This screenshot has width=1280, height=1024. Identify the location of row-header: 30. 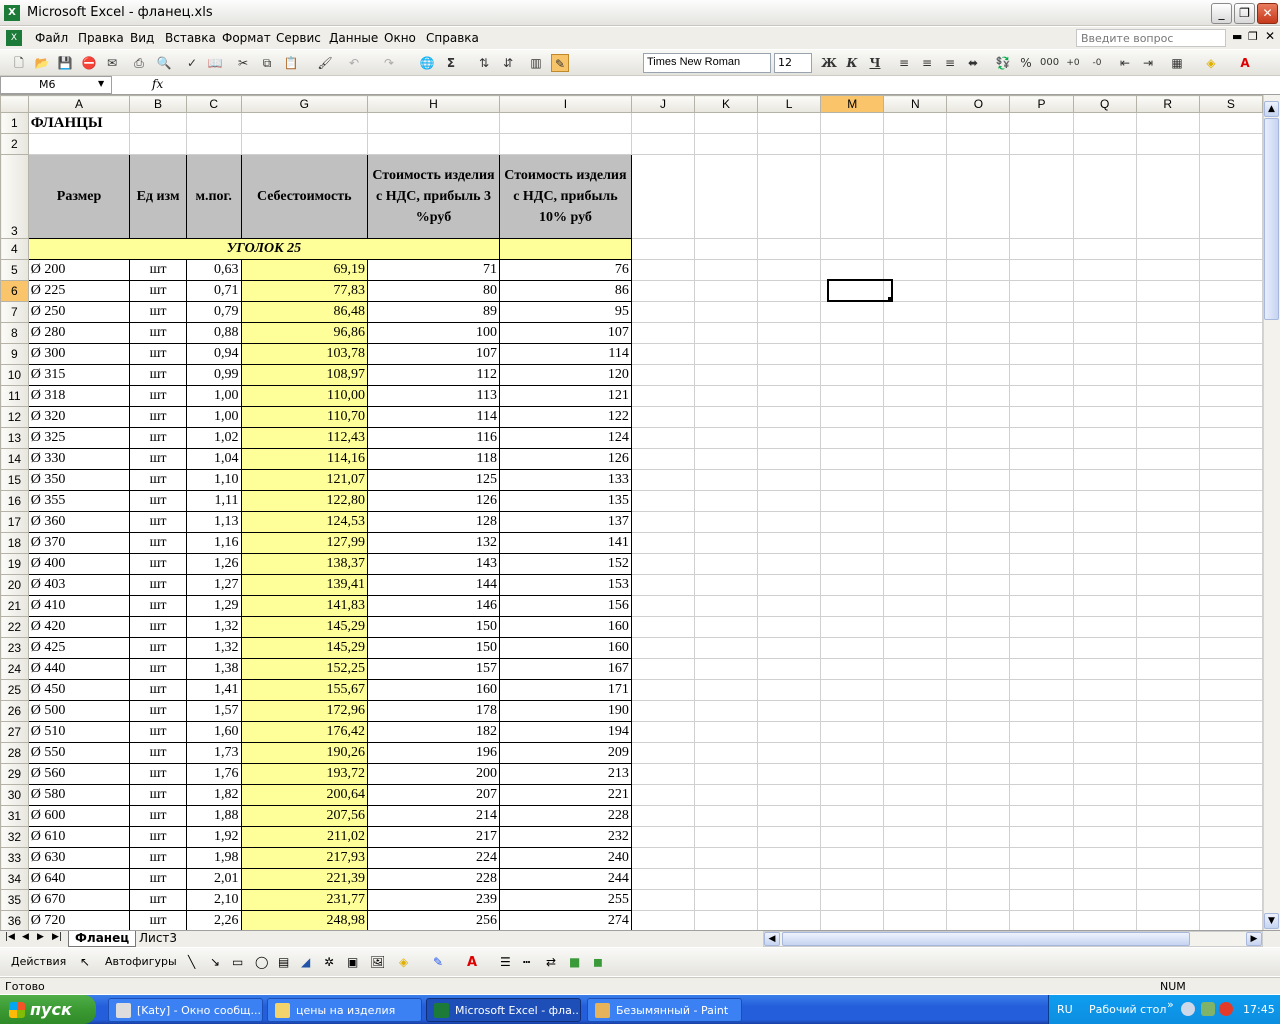
(14, 795).